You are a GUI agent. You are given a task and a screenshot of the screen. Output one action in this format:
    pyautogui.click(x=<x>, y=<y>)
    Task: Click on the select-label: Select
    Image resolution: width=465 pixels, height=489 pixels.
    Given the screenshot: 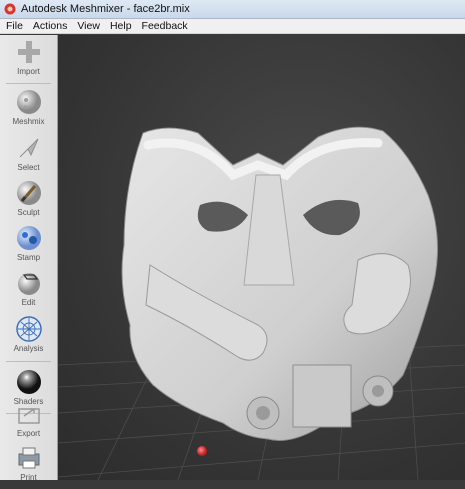 What is the action you would take?
    pyautogui.click(x=28, y=167)
    